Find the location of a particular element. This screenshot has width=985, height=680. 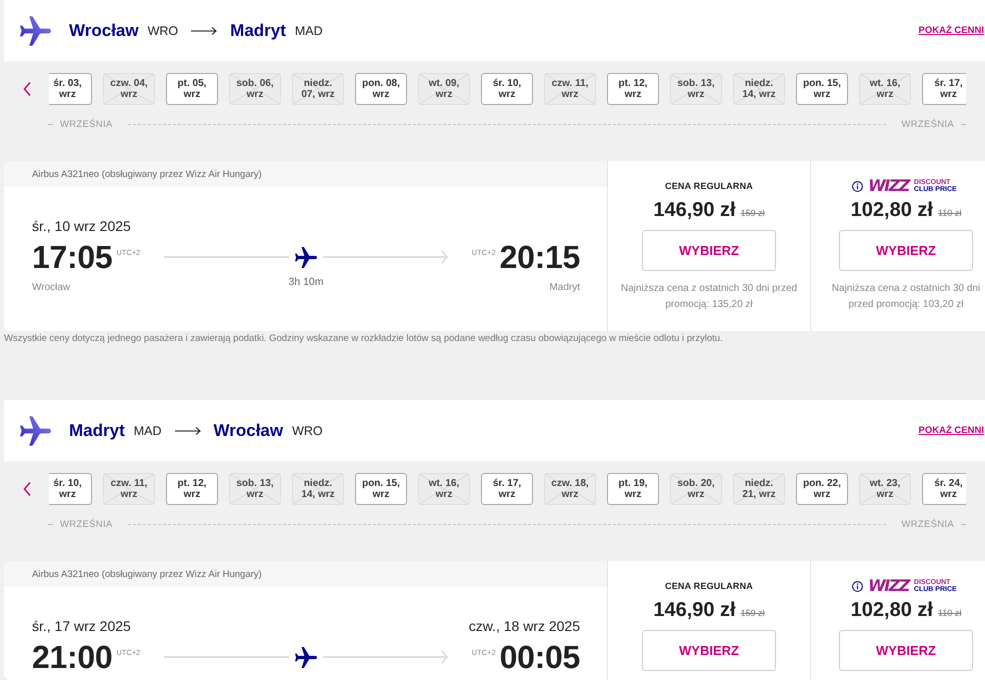

duration-label: 3h 10m is located at coordinates (306, 282).